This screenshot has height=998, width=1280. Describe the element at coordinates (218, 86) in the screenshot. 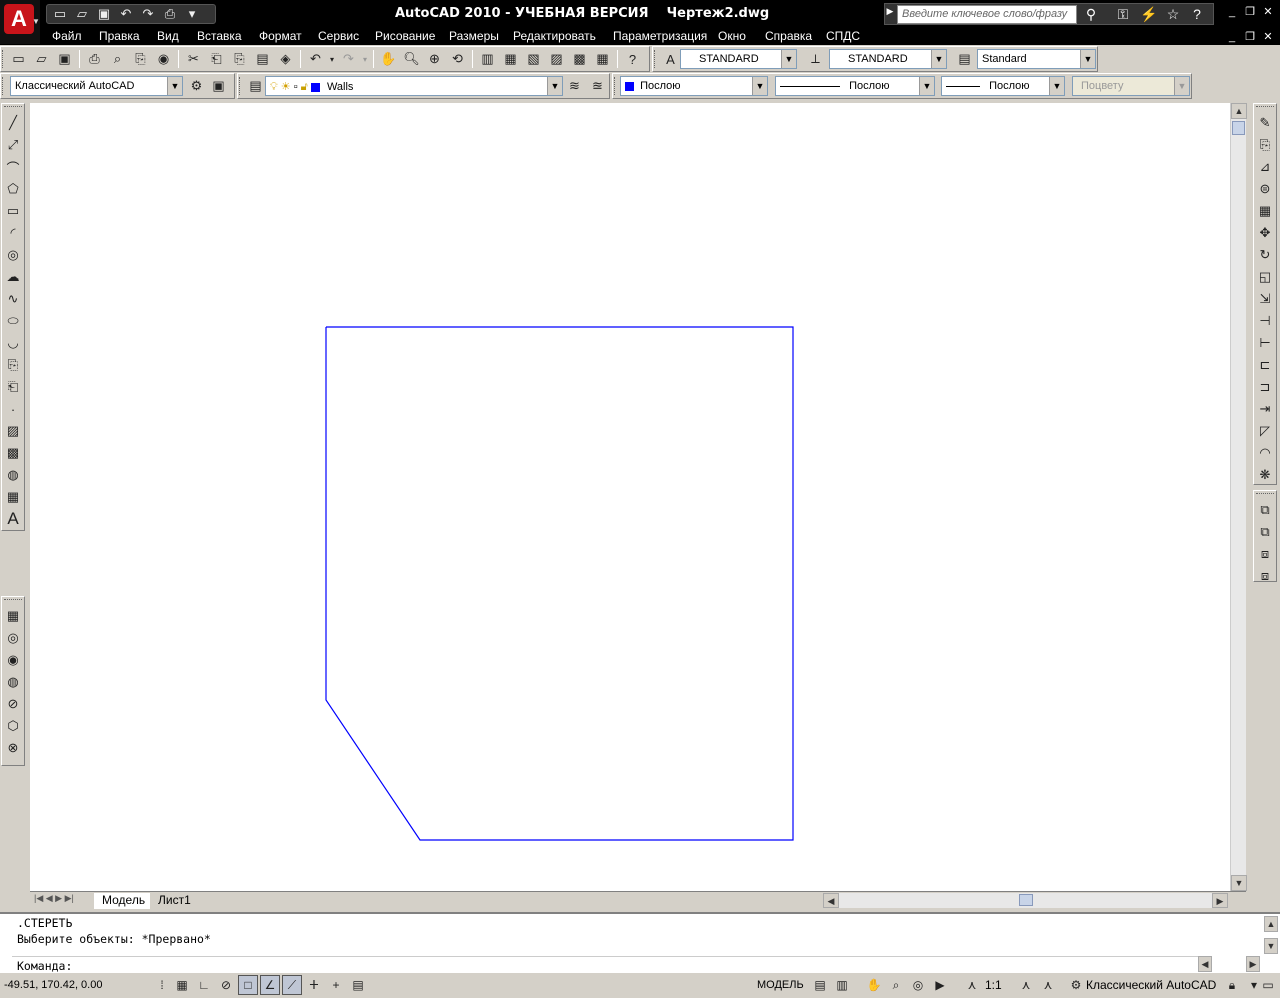

I see `my-workspace-icon: ▣` at that location.